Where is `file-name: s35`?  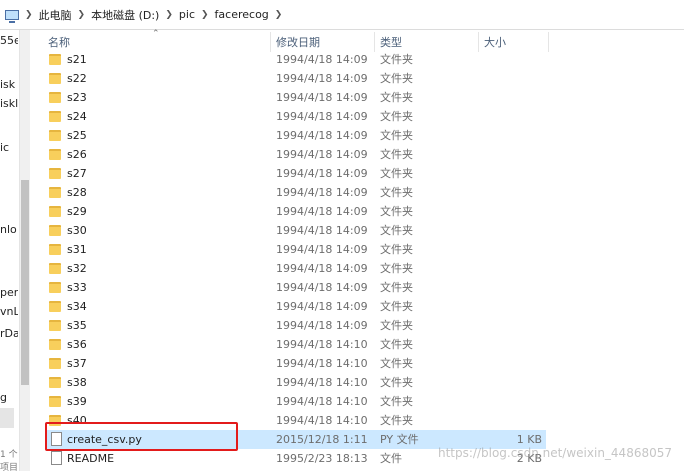
file-name: s35 is located at coordinates (77, 325).